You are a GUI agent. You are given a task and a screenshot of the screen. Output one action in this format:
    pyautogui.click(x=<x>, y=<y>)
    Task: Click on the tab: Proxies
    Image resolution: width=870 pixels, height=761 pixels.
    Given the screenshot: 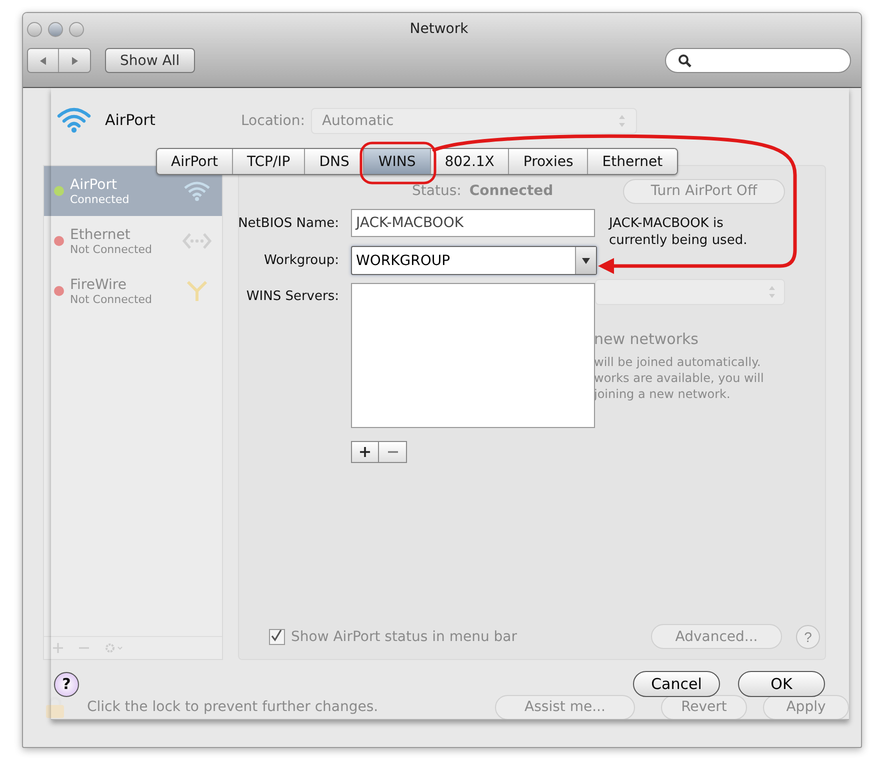 What is the action you would take?
    pyautogui.click(x=548, y=161)
    